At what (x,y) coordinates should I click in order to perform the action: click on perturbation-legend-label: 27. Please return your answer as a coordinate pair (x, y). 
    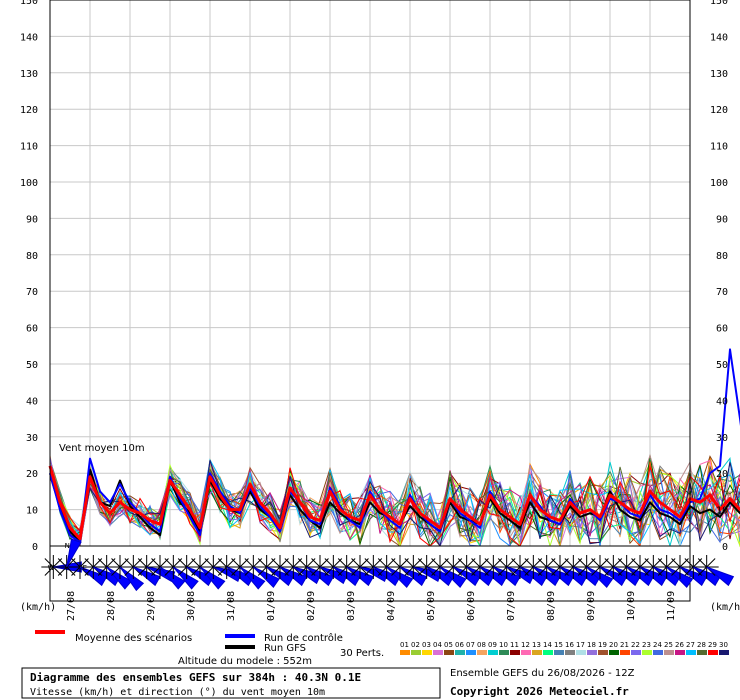
    Looking at the image, I should click on (690, 645).